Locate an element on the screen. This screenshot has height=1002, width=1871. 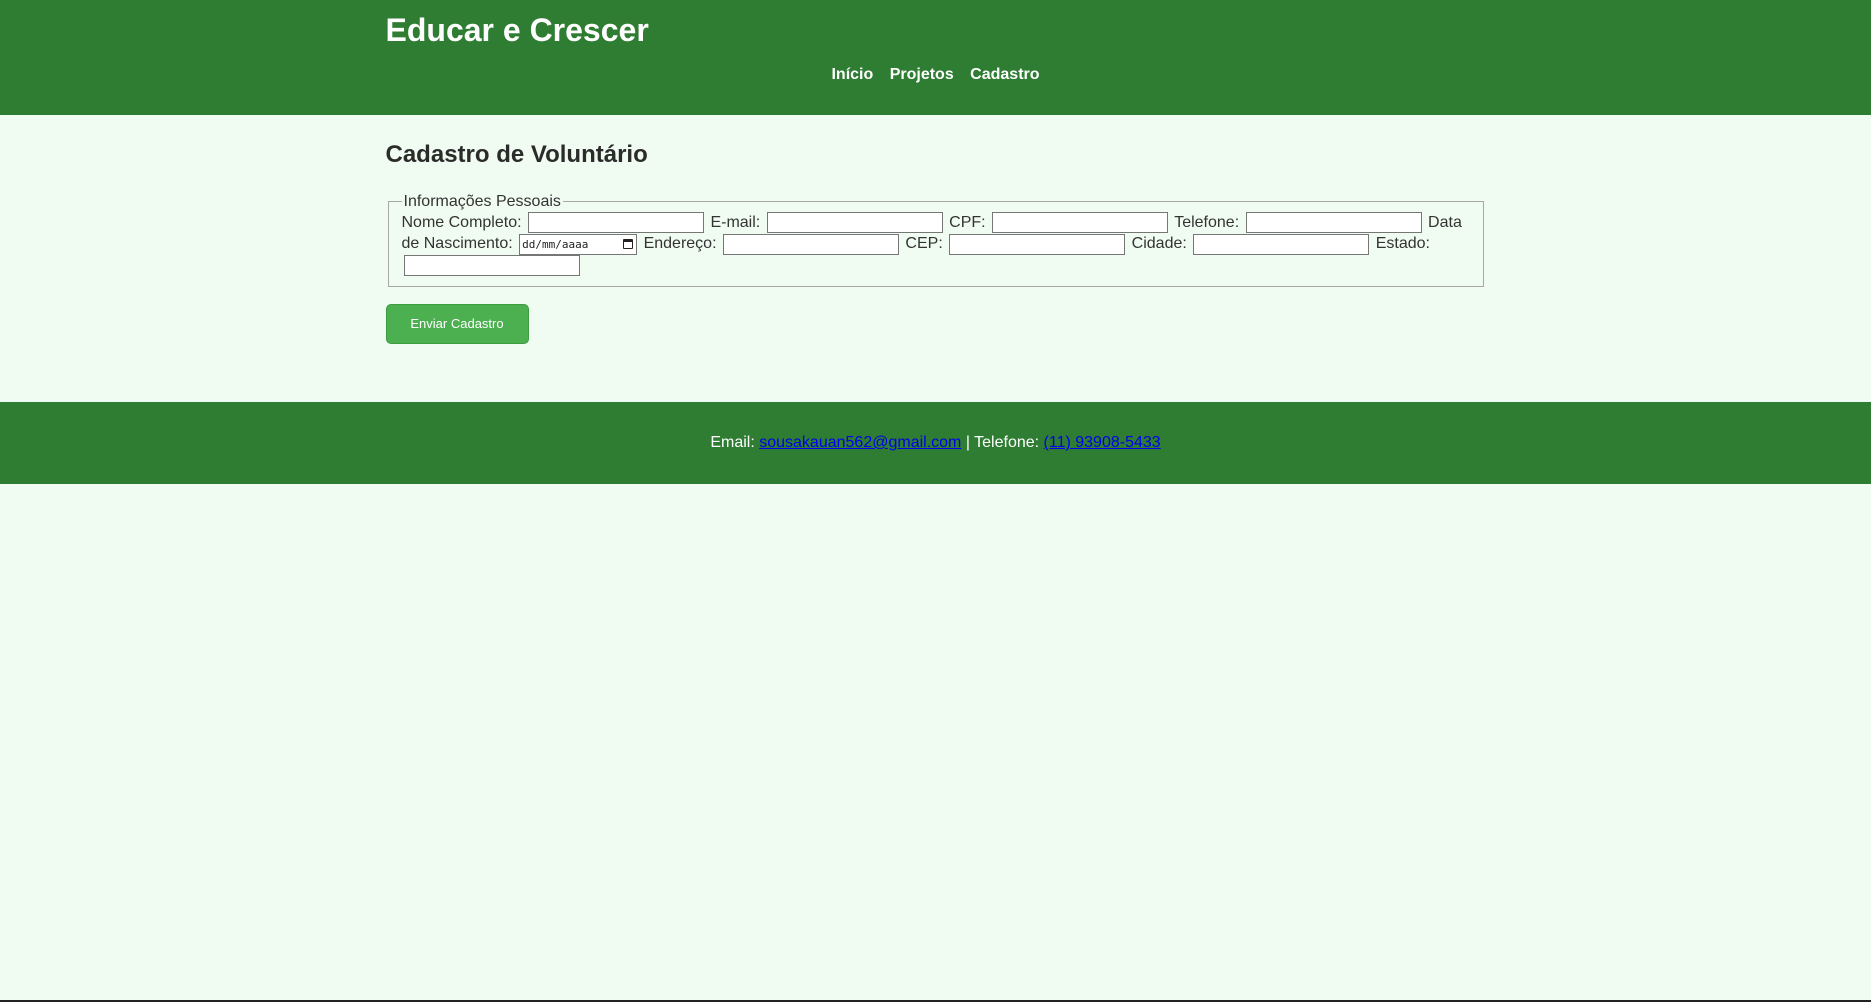
cep-input is located at coordinates (1037, 244).